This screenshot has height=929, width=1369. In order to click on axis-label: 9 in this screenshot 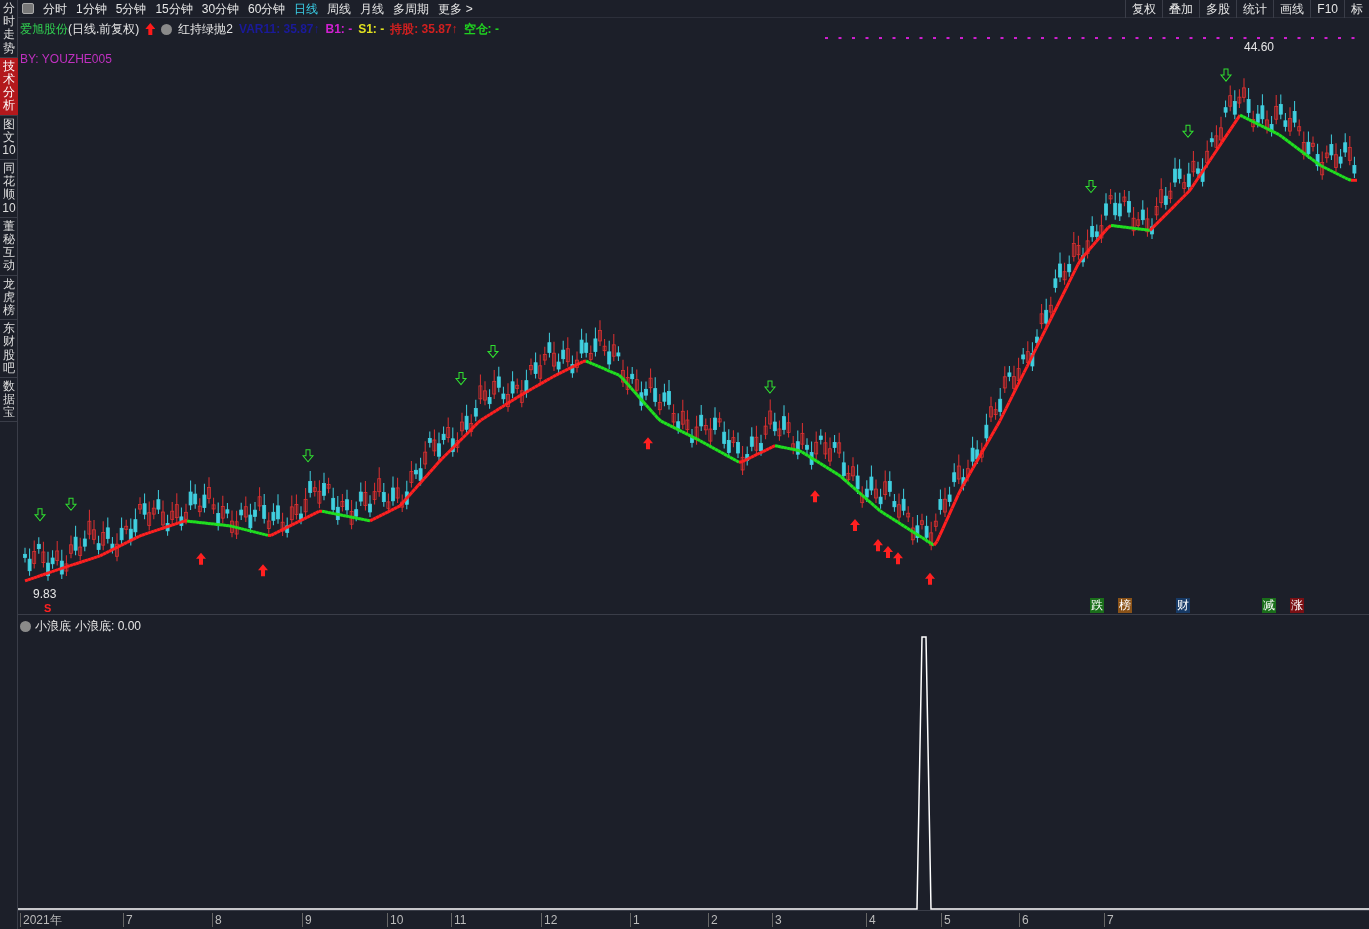, I will do `click(307, 920)`.